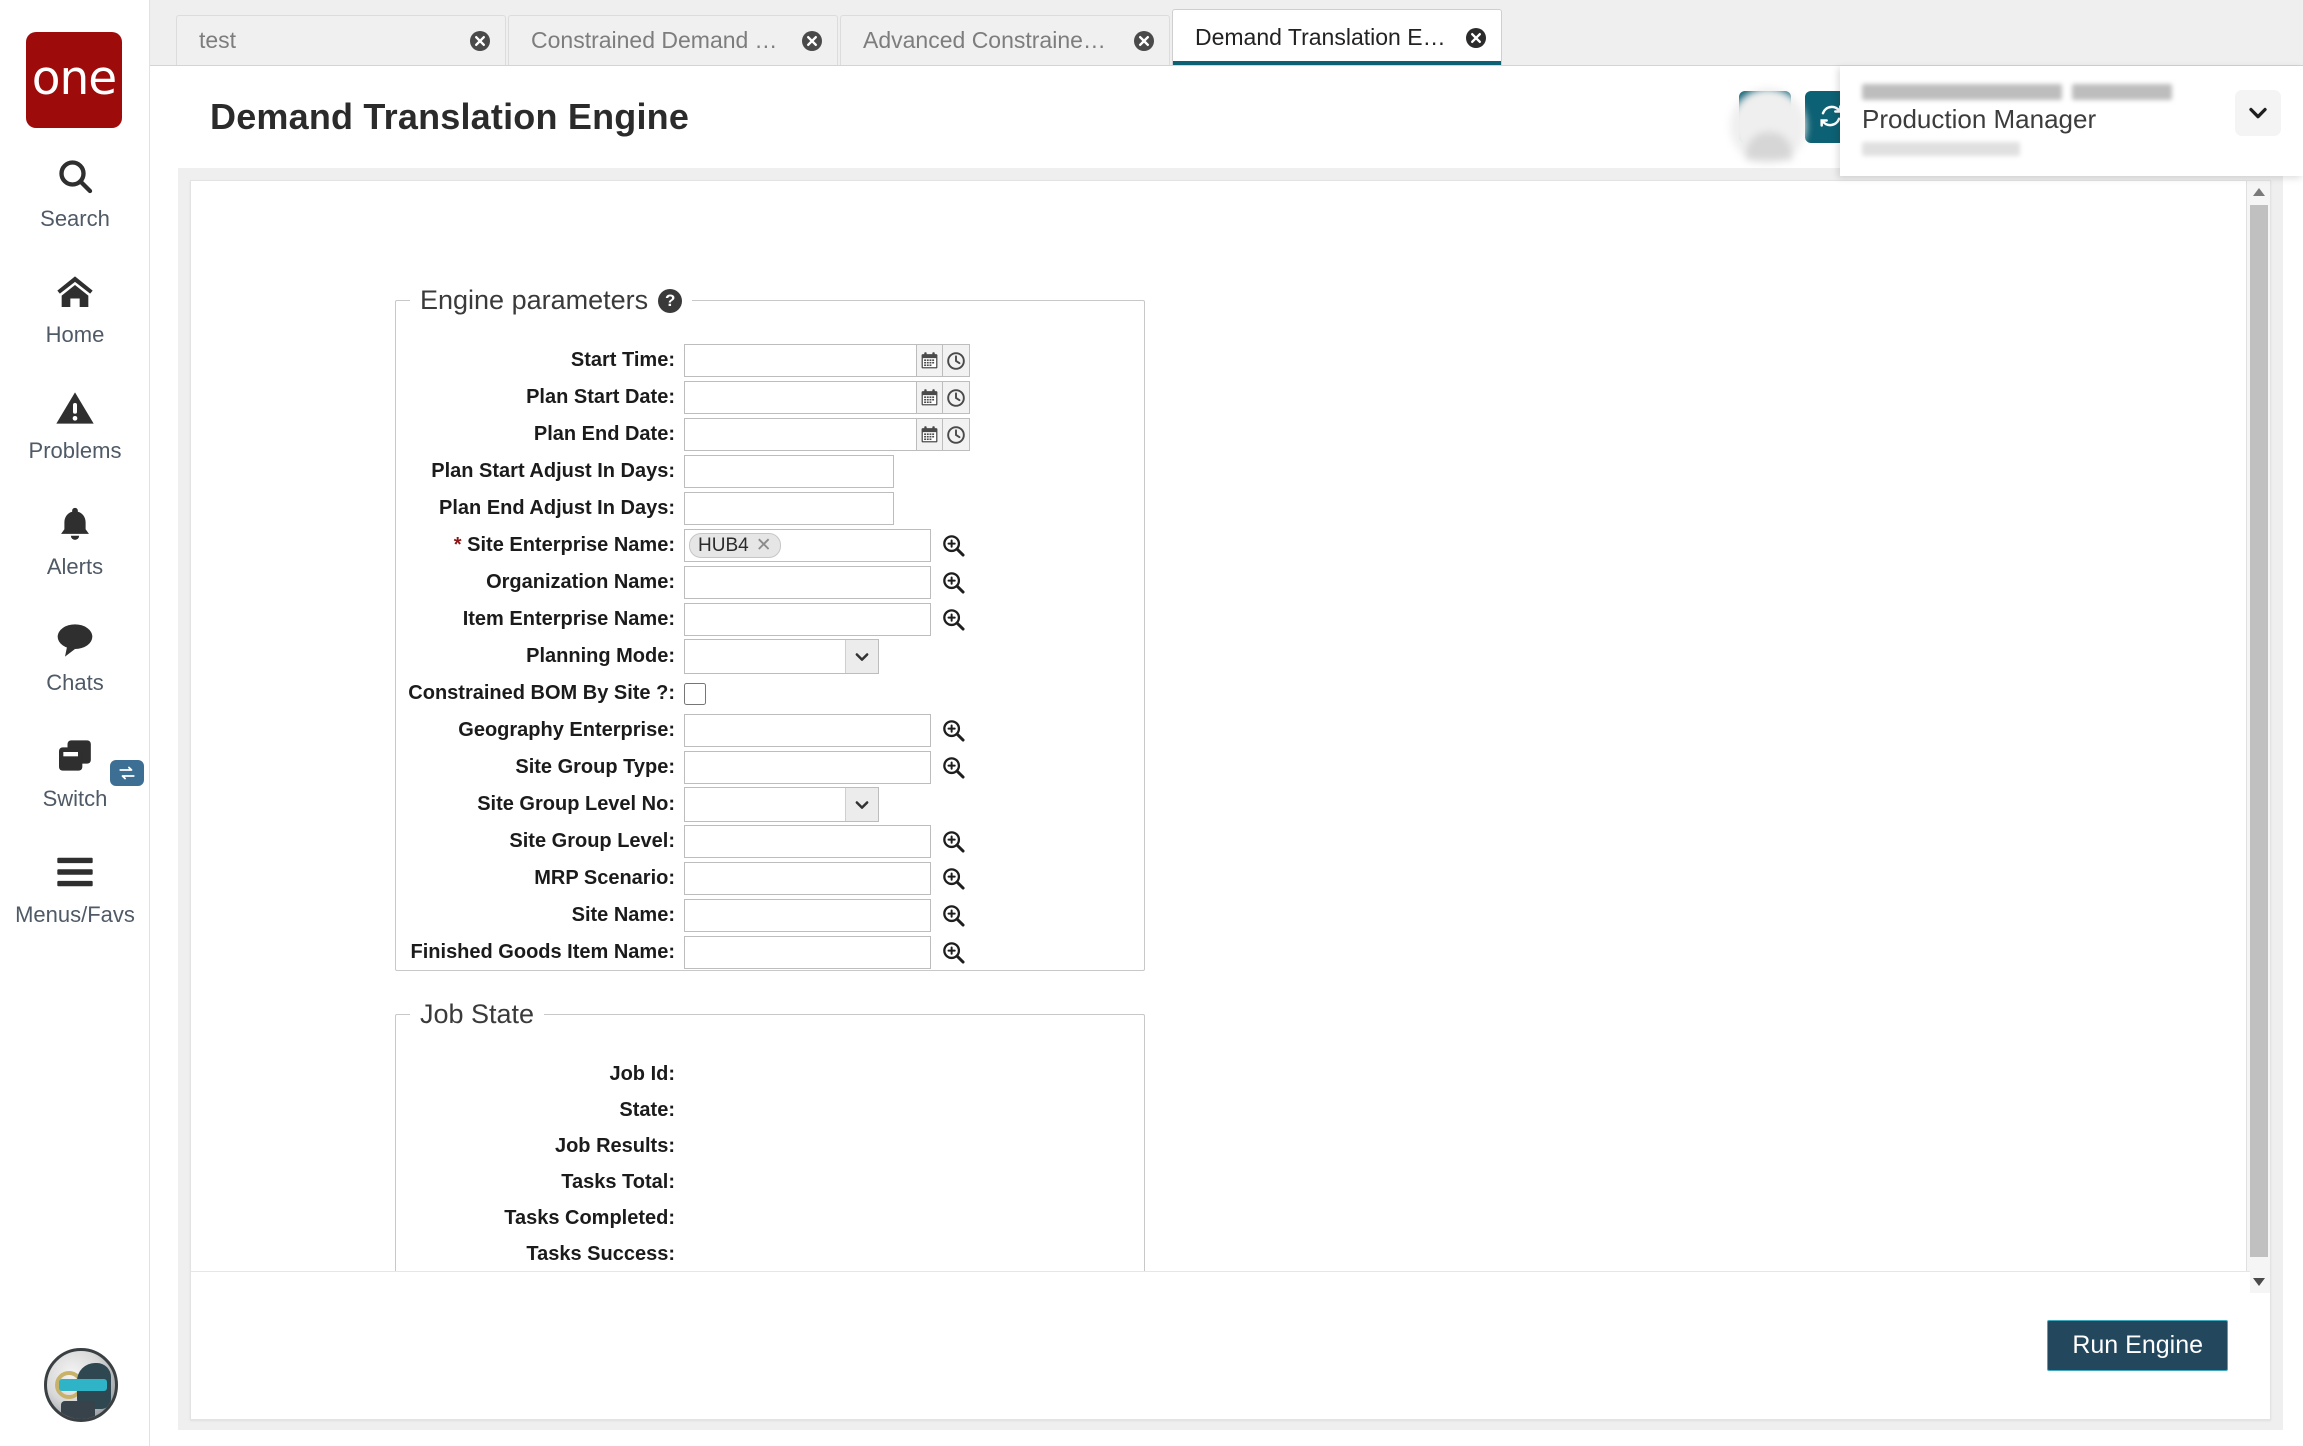  What do you see at coordinates (75, 218) in the screenshot?
I see `sidebar-item-label: Search` at bounding box center [75, 218].